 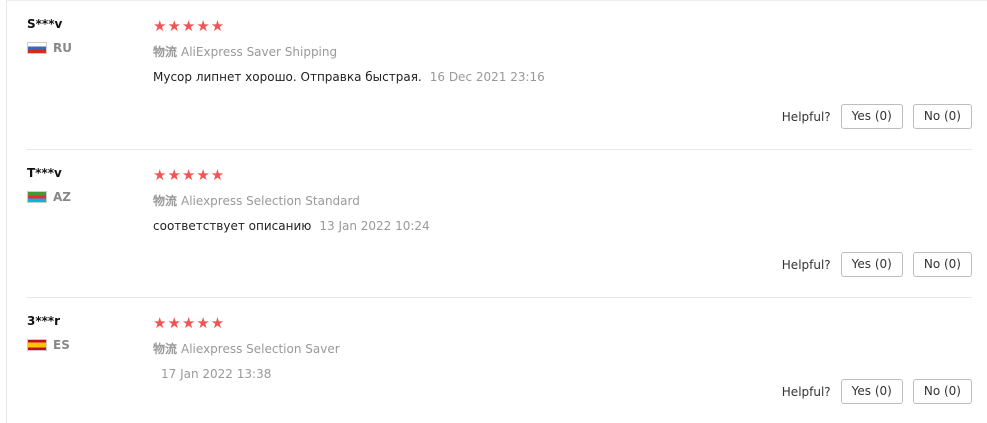 What do you see at coordinates (44, 173) in the screenshot?
I see `reviewer-name: T***v` at bounding box center [44, 173].